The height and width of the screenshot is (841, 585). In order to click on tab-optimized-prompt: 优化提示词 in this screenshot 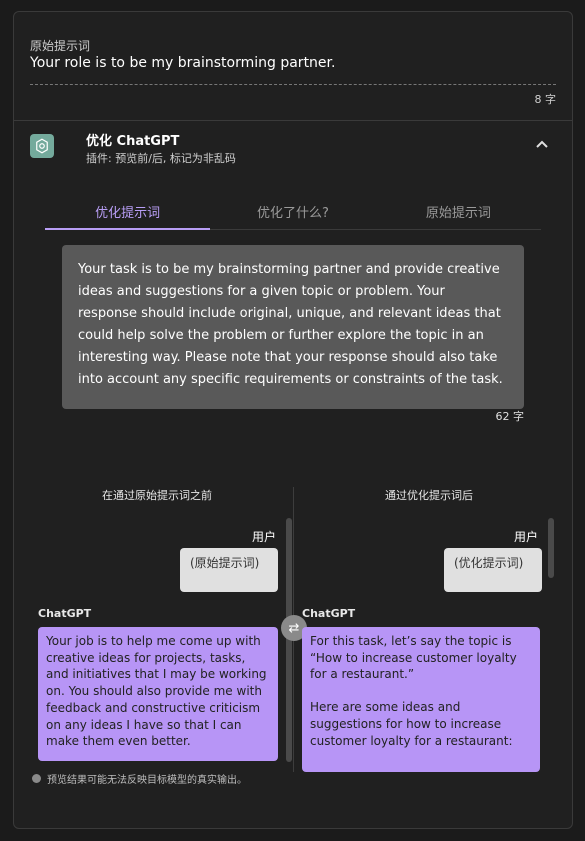, I will do `click(128, 214)`.